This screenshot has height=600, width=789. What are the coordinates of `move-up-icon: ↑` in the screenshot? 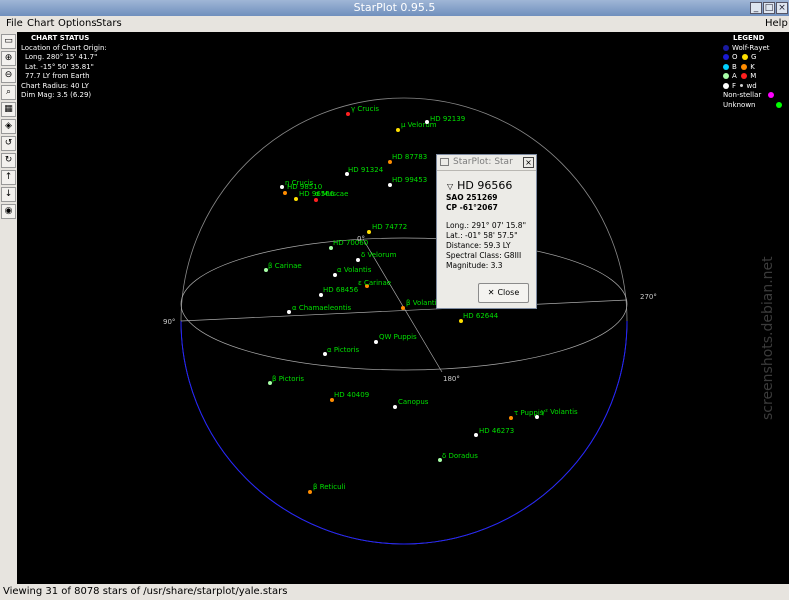 It's located at (8, 177).